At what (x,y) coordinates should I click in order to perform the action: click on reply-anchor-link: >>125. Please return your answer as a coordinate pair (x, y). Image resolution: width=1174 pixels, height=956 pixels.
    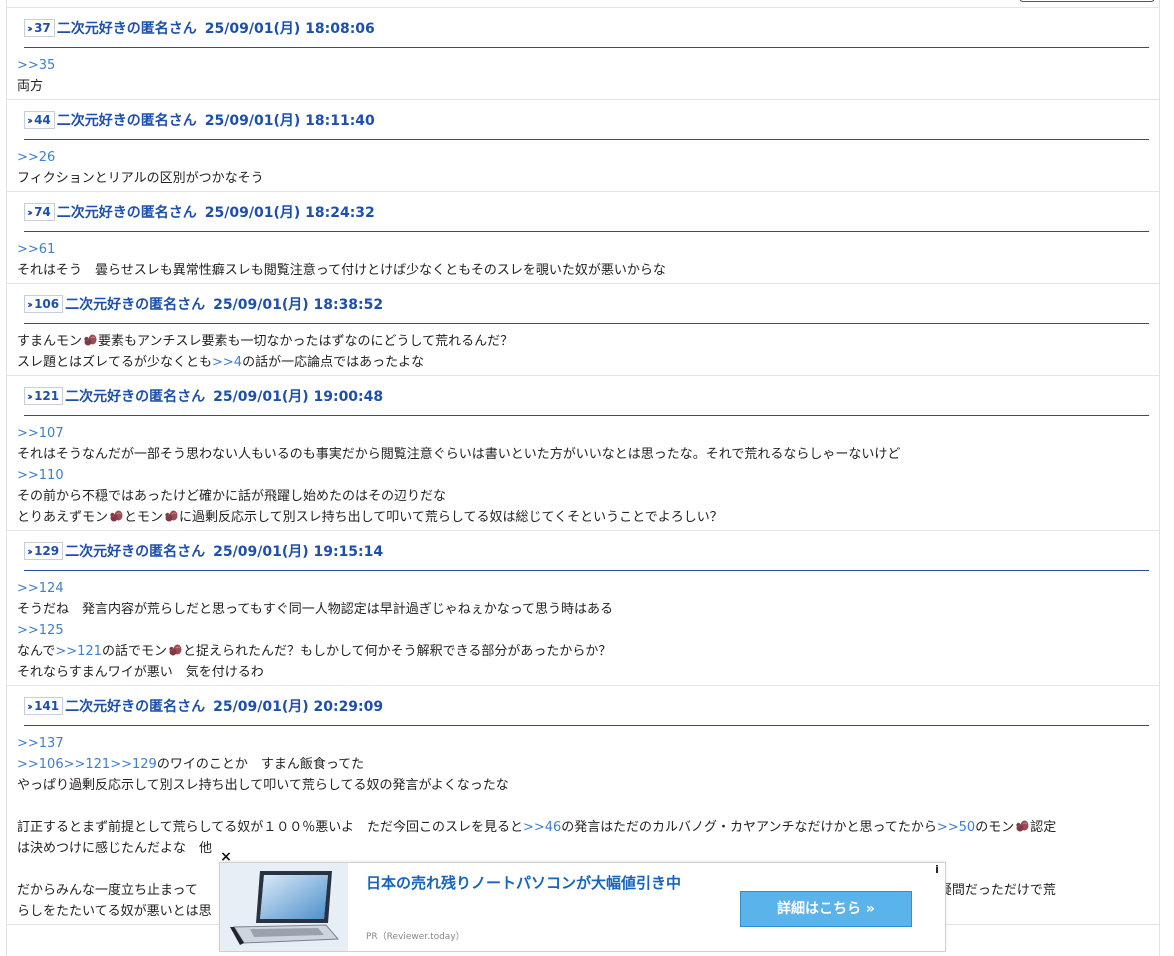
    Looking at the image, I should click on (40, 630).